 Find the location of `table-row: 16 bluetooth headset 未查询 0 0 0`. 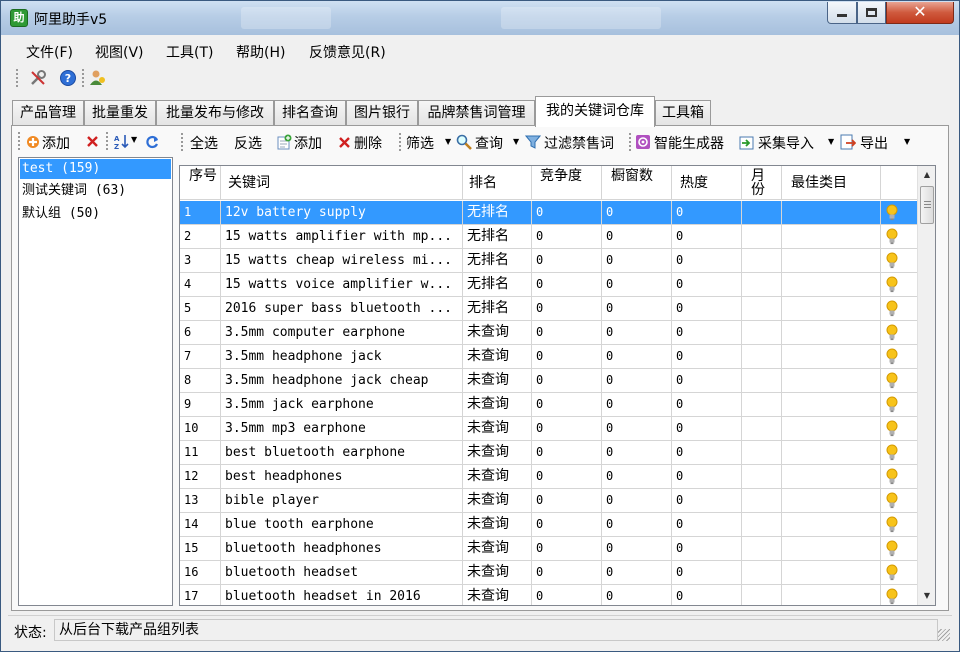

table-row: 16 bluetooth headset 未查询 0 0 0 is located at coordinates (548, 573).